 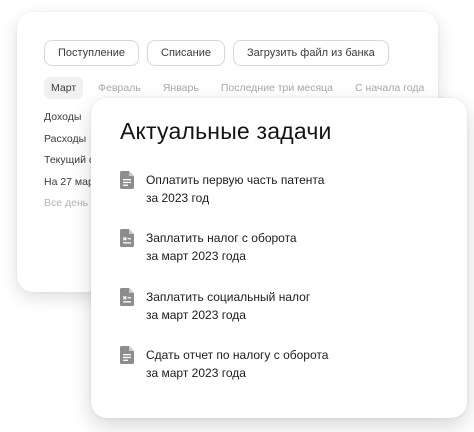 What do you see at coordinates (178, 198) in the screenshot?
I see `task-subtitle: за 2023 год` at bounding box center [178, 198].